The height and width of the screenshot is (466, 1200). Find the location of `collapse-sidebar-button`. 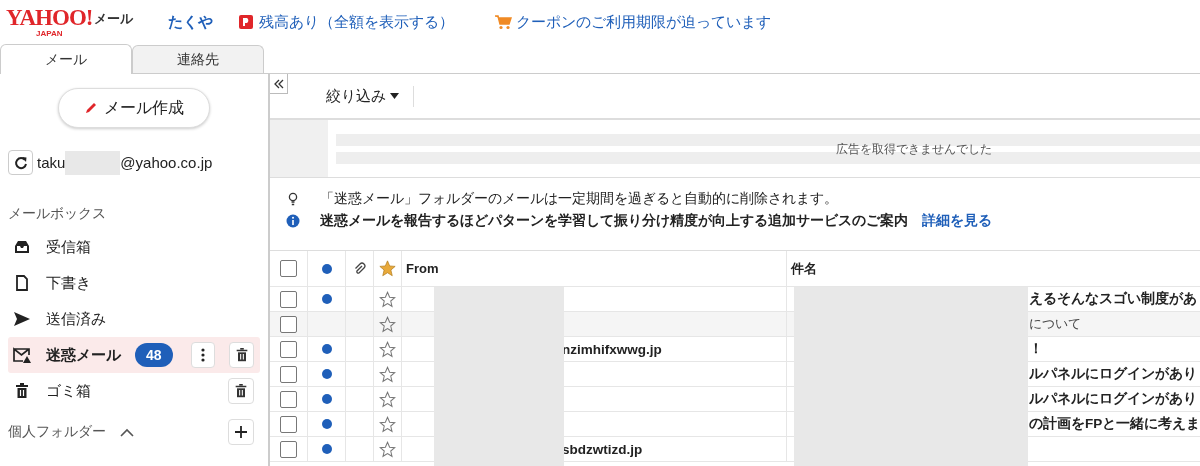

collapse-sidebar-button is located at coordinates (279, 84).